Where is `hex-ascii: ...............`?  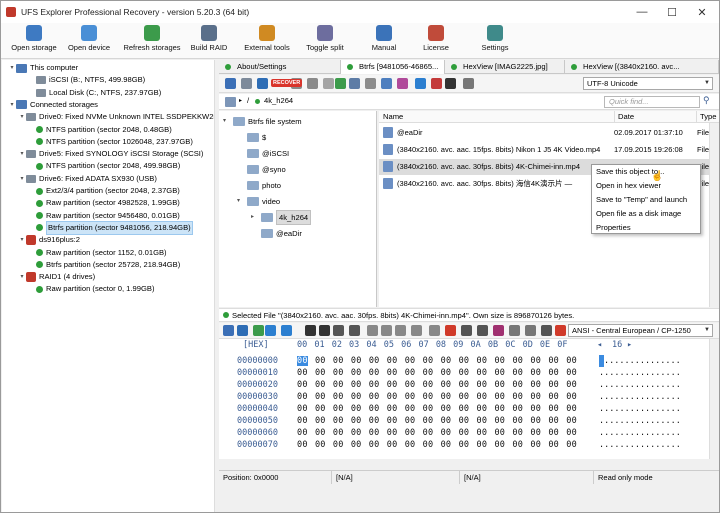 hex-ascii: ............... is located at coordinates (640, 361).